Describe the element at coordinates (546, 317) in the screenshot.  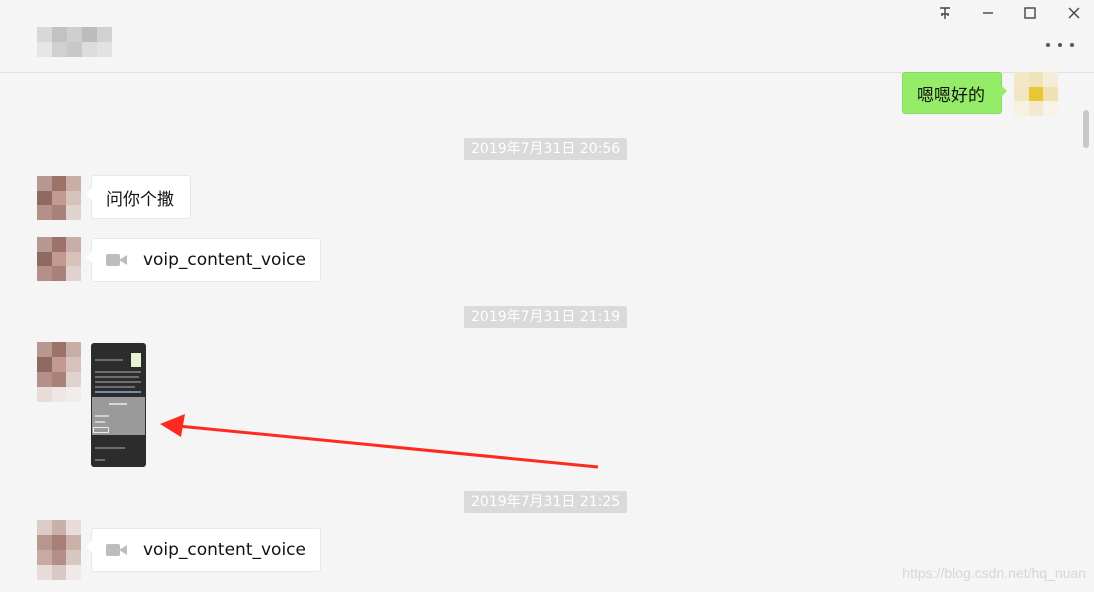
I see `timestamp: 2019年7月31日 21:19` at that location.